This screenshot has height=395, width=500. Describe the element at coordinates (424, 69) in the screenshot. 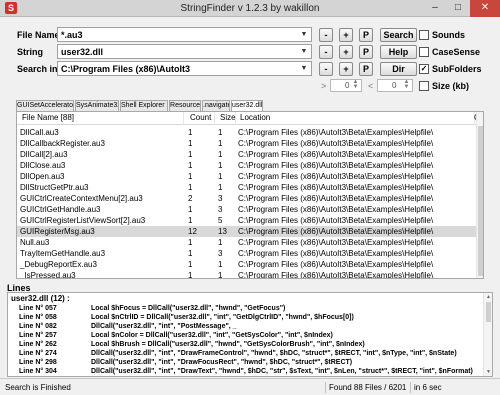

I see `subfolders-checkbox-box: ✓` at that location.